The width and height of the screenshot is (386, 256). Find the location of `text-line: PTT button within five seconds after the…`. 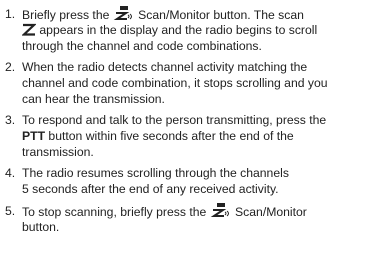

text-line: PTT button within five seconds after the… is located at coordinates (203, 136).